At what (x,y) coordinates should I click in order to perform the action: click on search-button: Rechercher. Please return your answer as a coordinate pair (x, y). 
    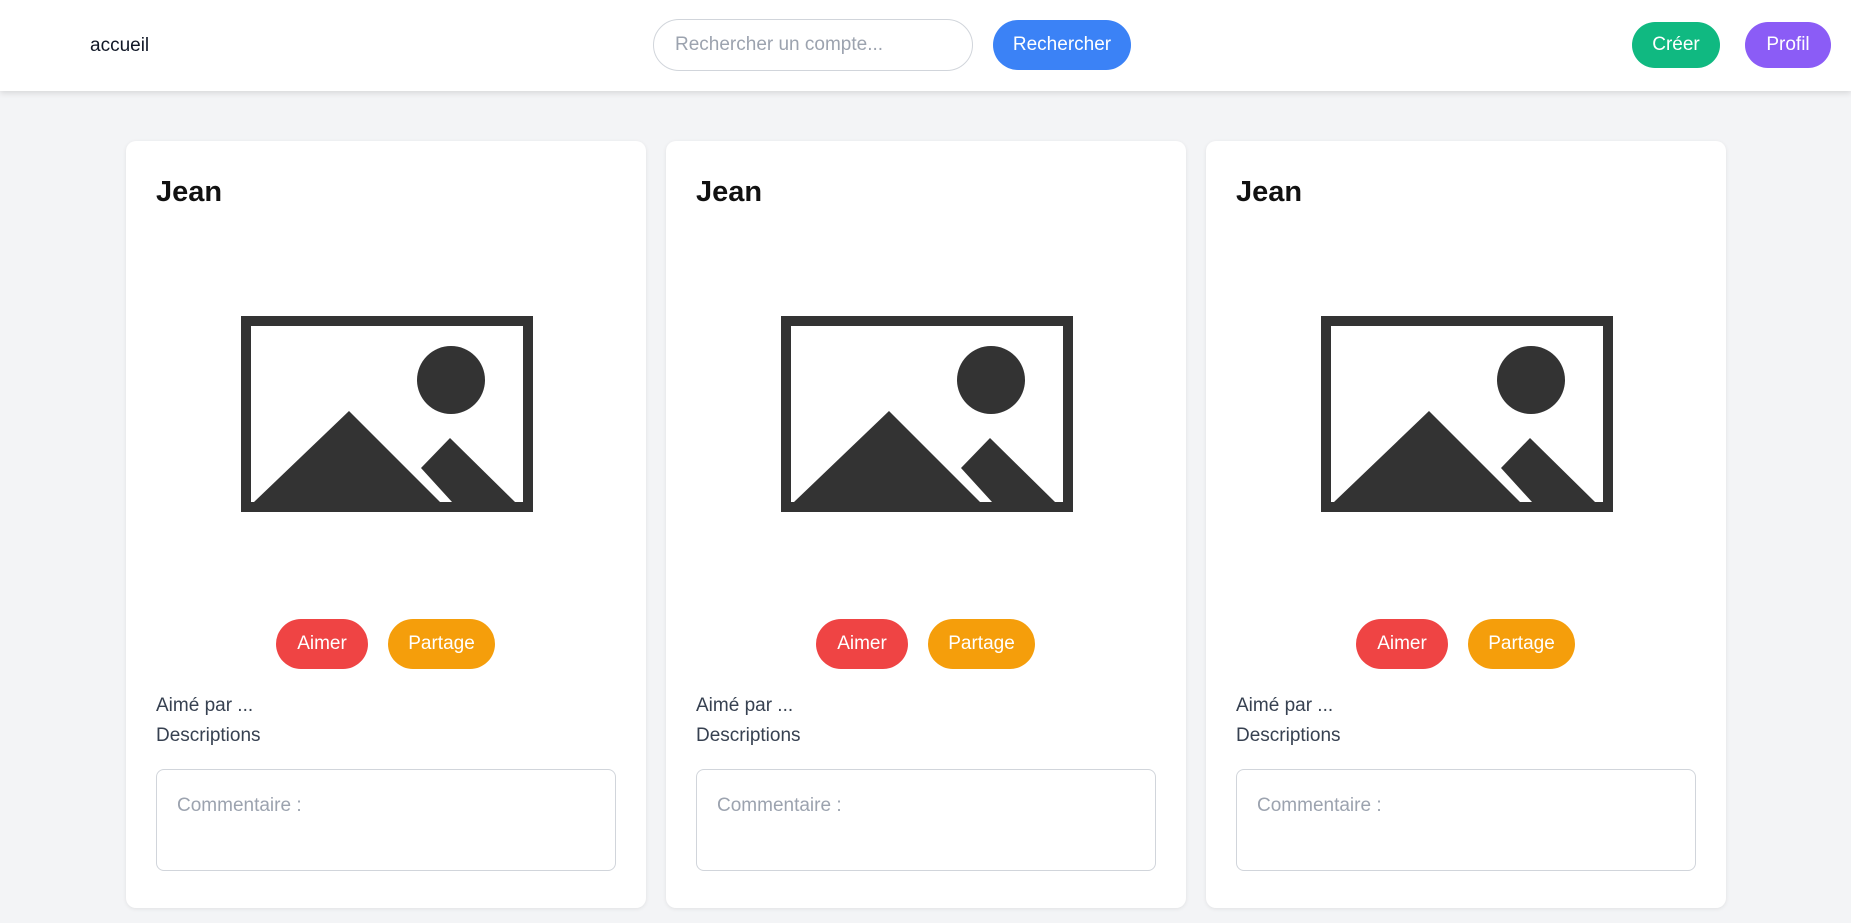
    Looking at the image, I should click on (1062, 45).